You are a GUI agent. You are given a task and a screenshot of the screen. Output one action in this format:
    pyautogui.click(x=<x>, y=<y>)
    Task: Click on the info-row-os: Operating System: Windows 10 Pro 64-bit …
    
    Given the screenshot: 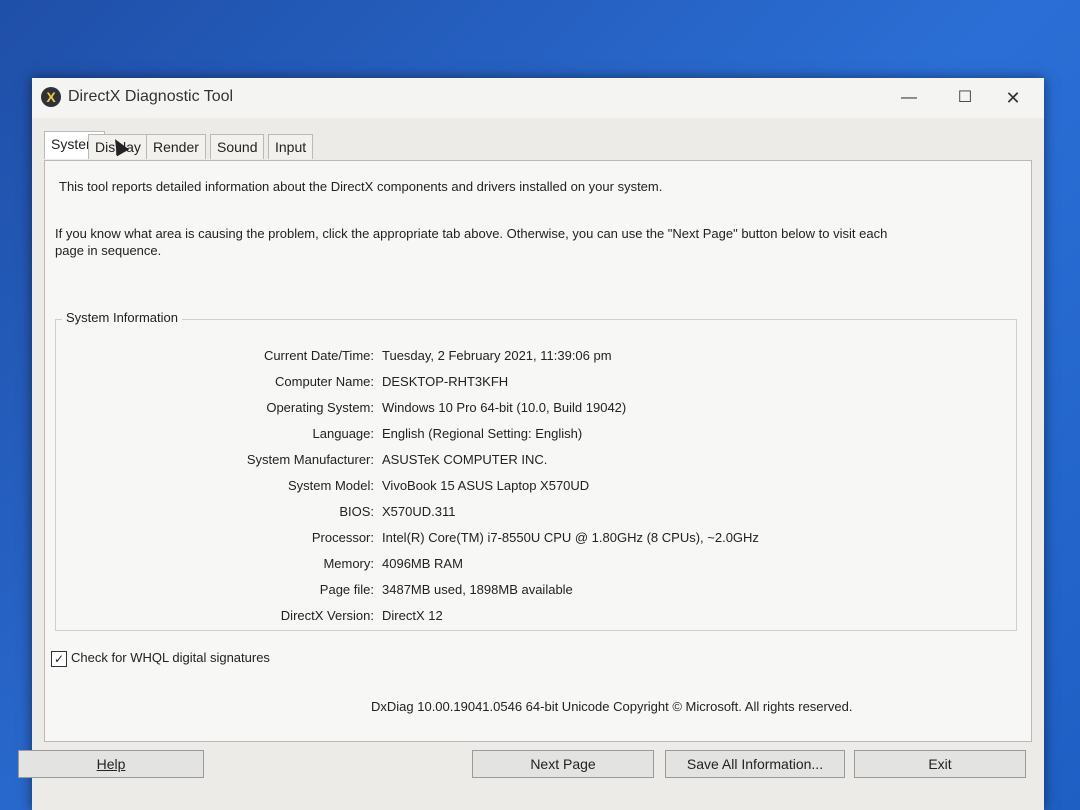 What is the action you would take?
    pyautogui.click(x=506, y=410)
    